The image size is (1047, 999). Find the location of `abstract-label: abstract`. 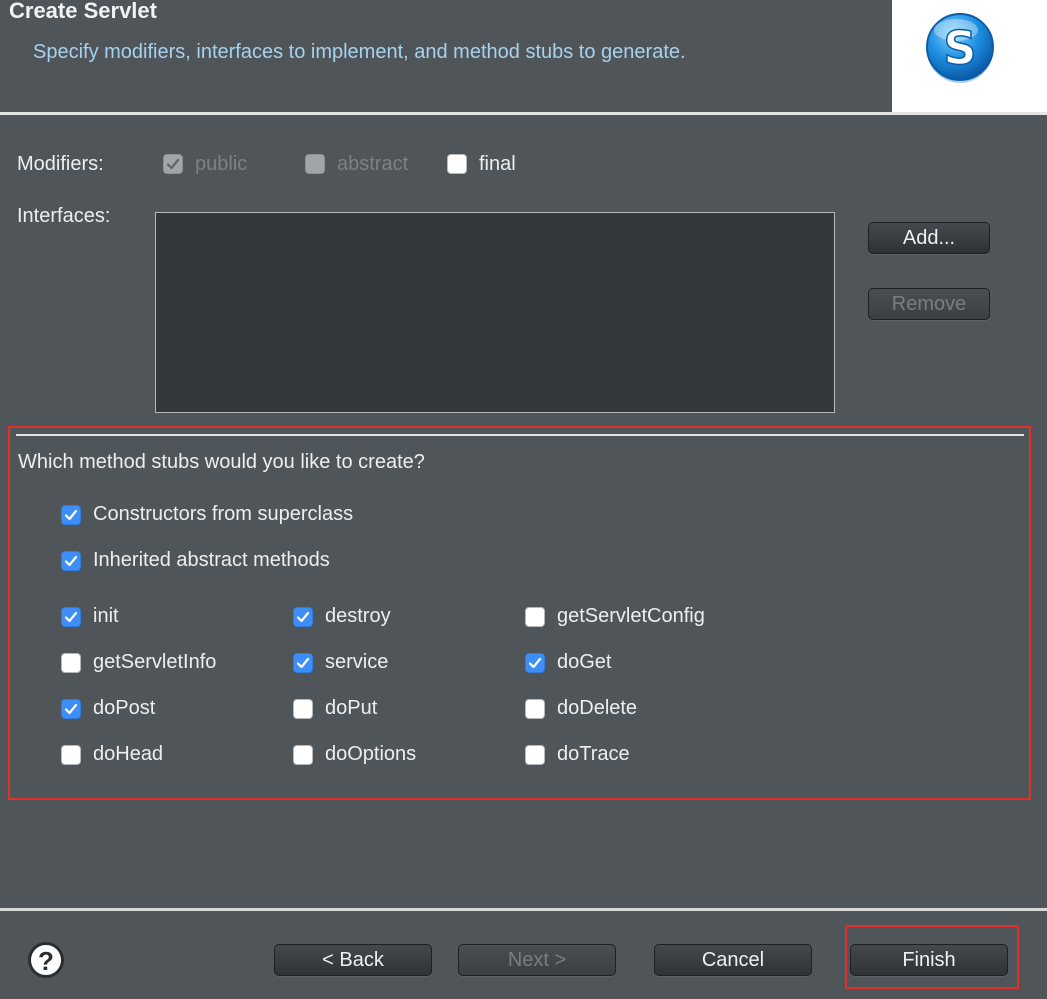

abstract-label: abstract is located at coordinates (373, 164).